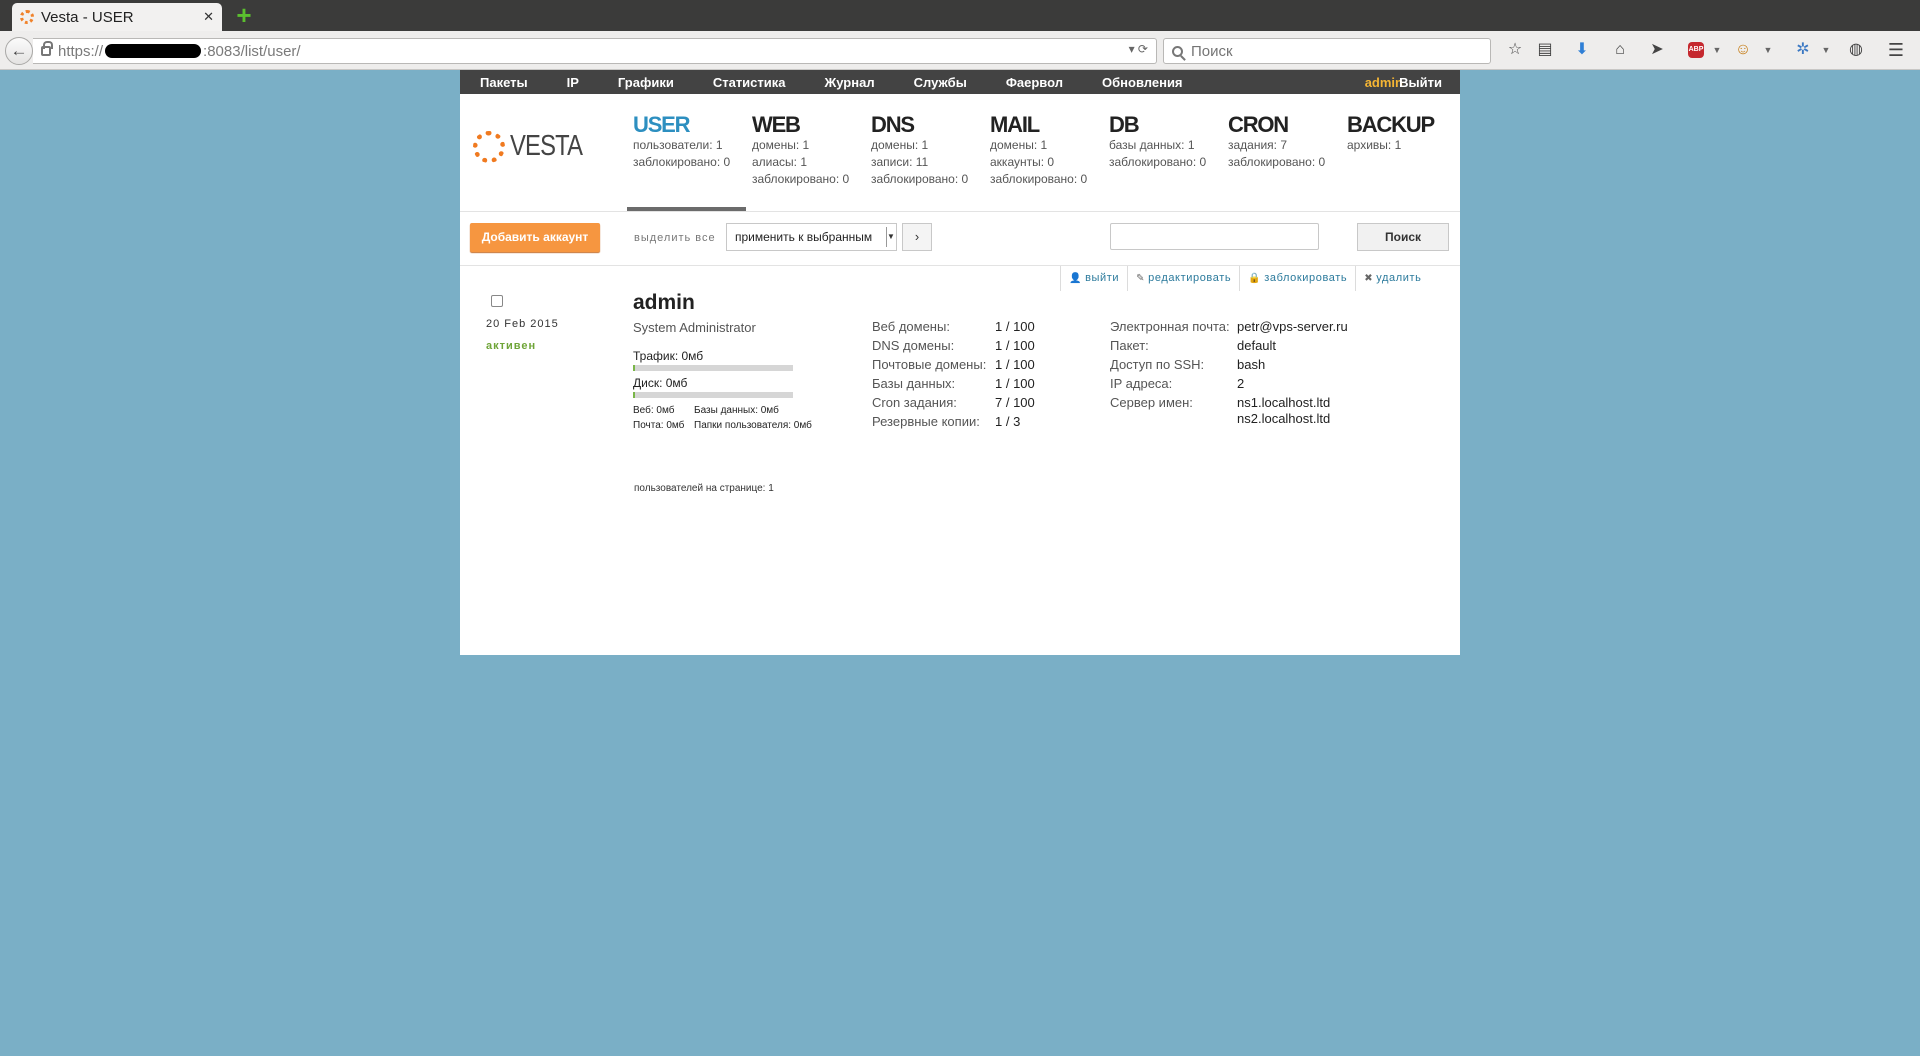  I want to click on traffic-meter, so click(713, 368).